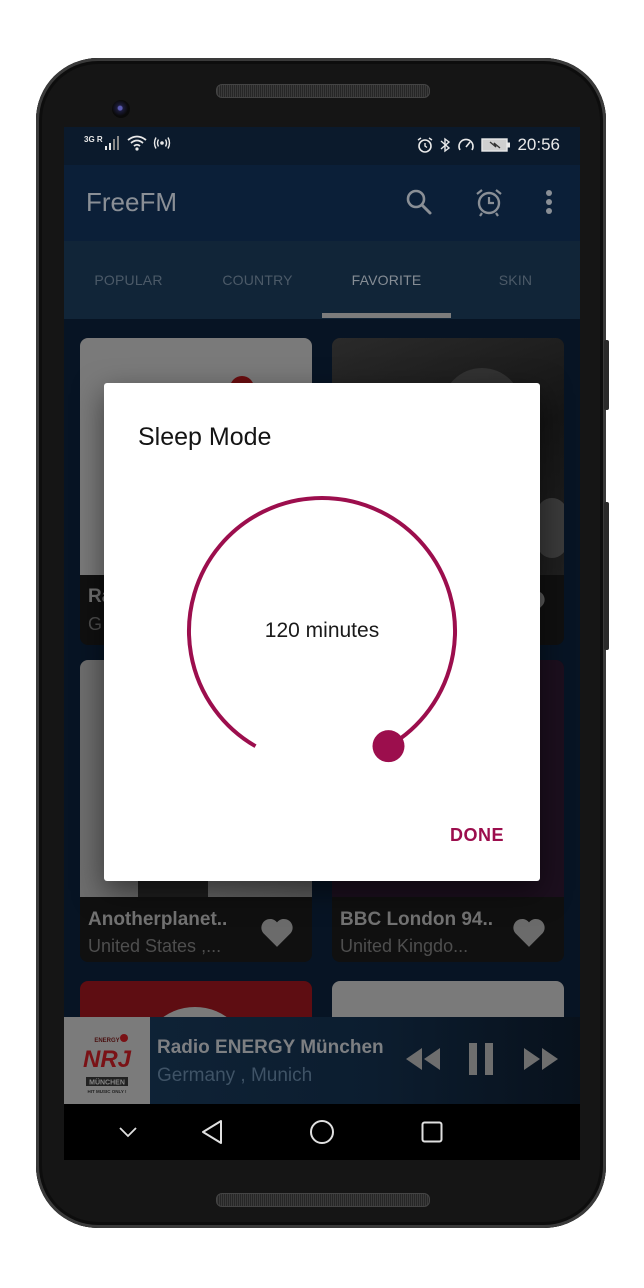 This screenshot has height=1288, width=644. What do you see at coordinates (445, 145) in the screenshot?
I see `bluetooth-icon` at bounding box center [445, 145].